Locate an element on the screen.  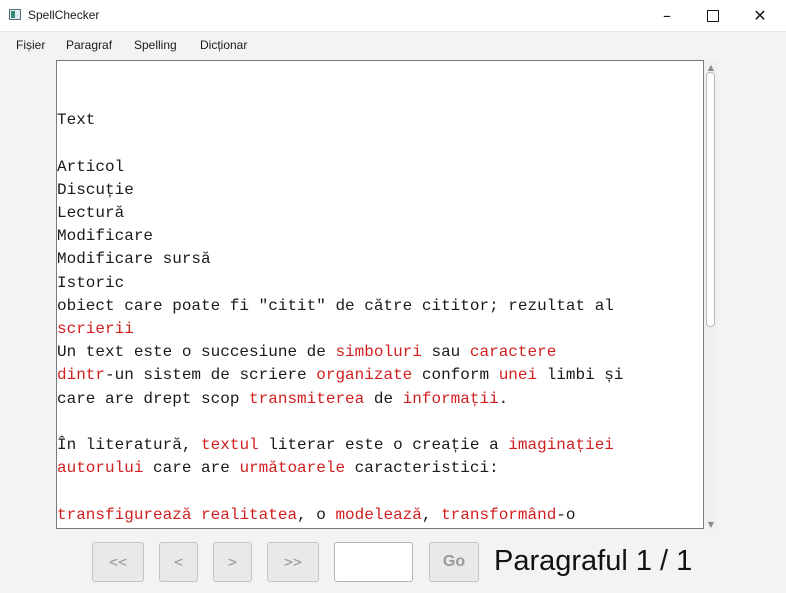
text-segment: -o is located at coordinates (566, 514).